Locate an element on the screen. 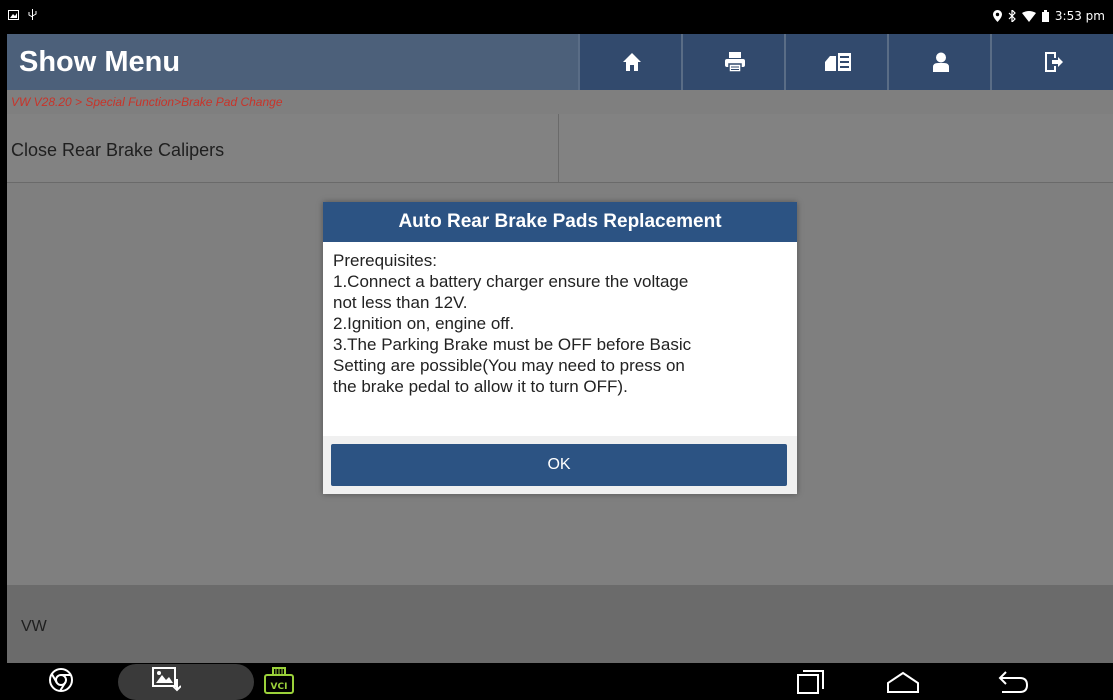 This screenshot has height=700, width=1113. dialog-title: Auto Rear Brake Pads Replacement is located at coordinates (560, 222).